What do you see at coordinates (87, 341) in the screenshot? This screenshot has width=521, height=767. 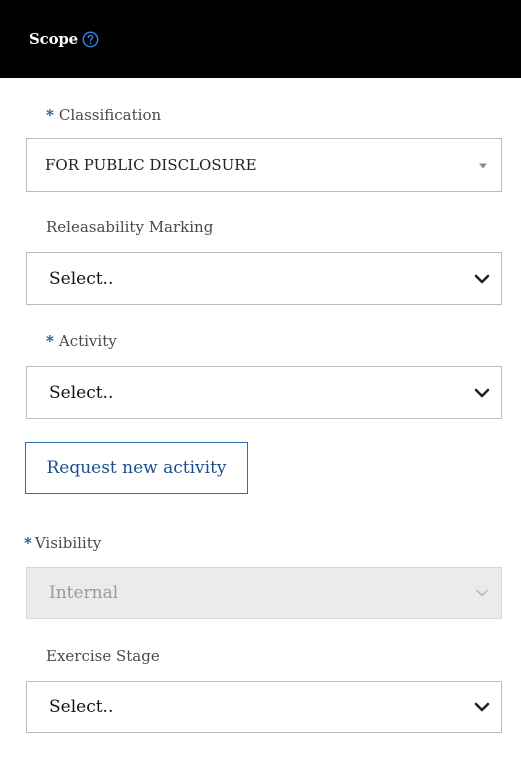 I see `activity-label-text: Activity` at bounding box center [87, 341].